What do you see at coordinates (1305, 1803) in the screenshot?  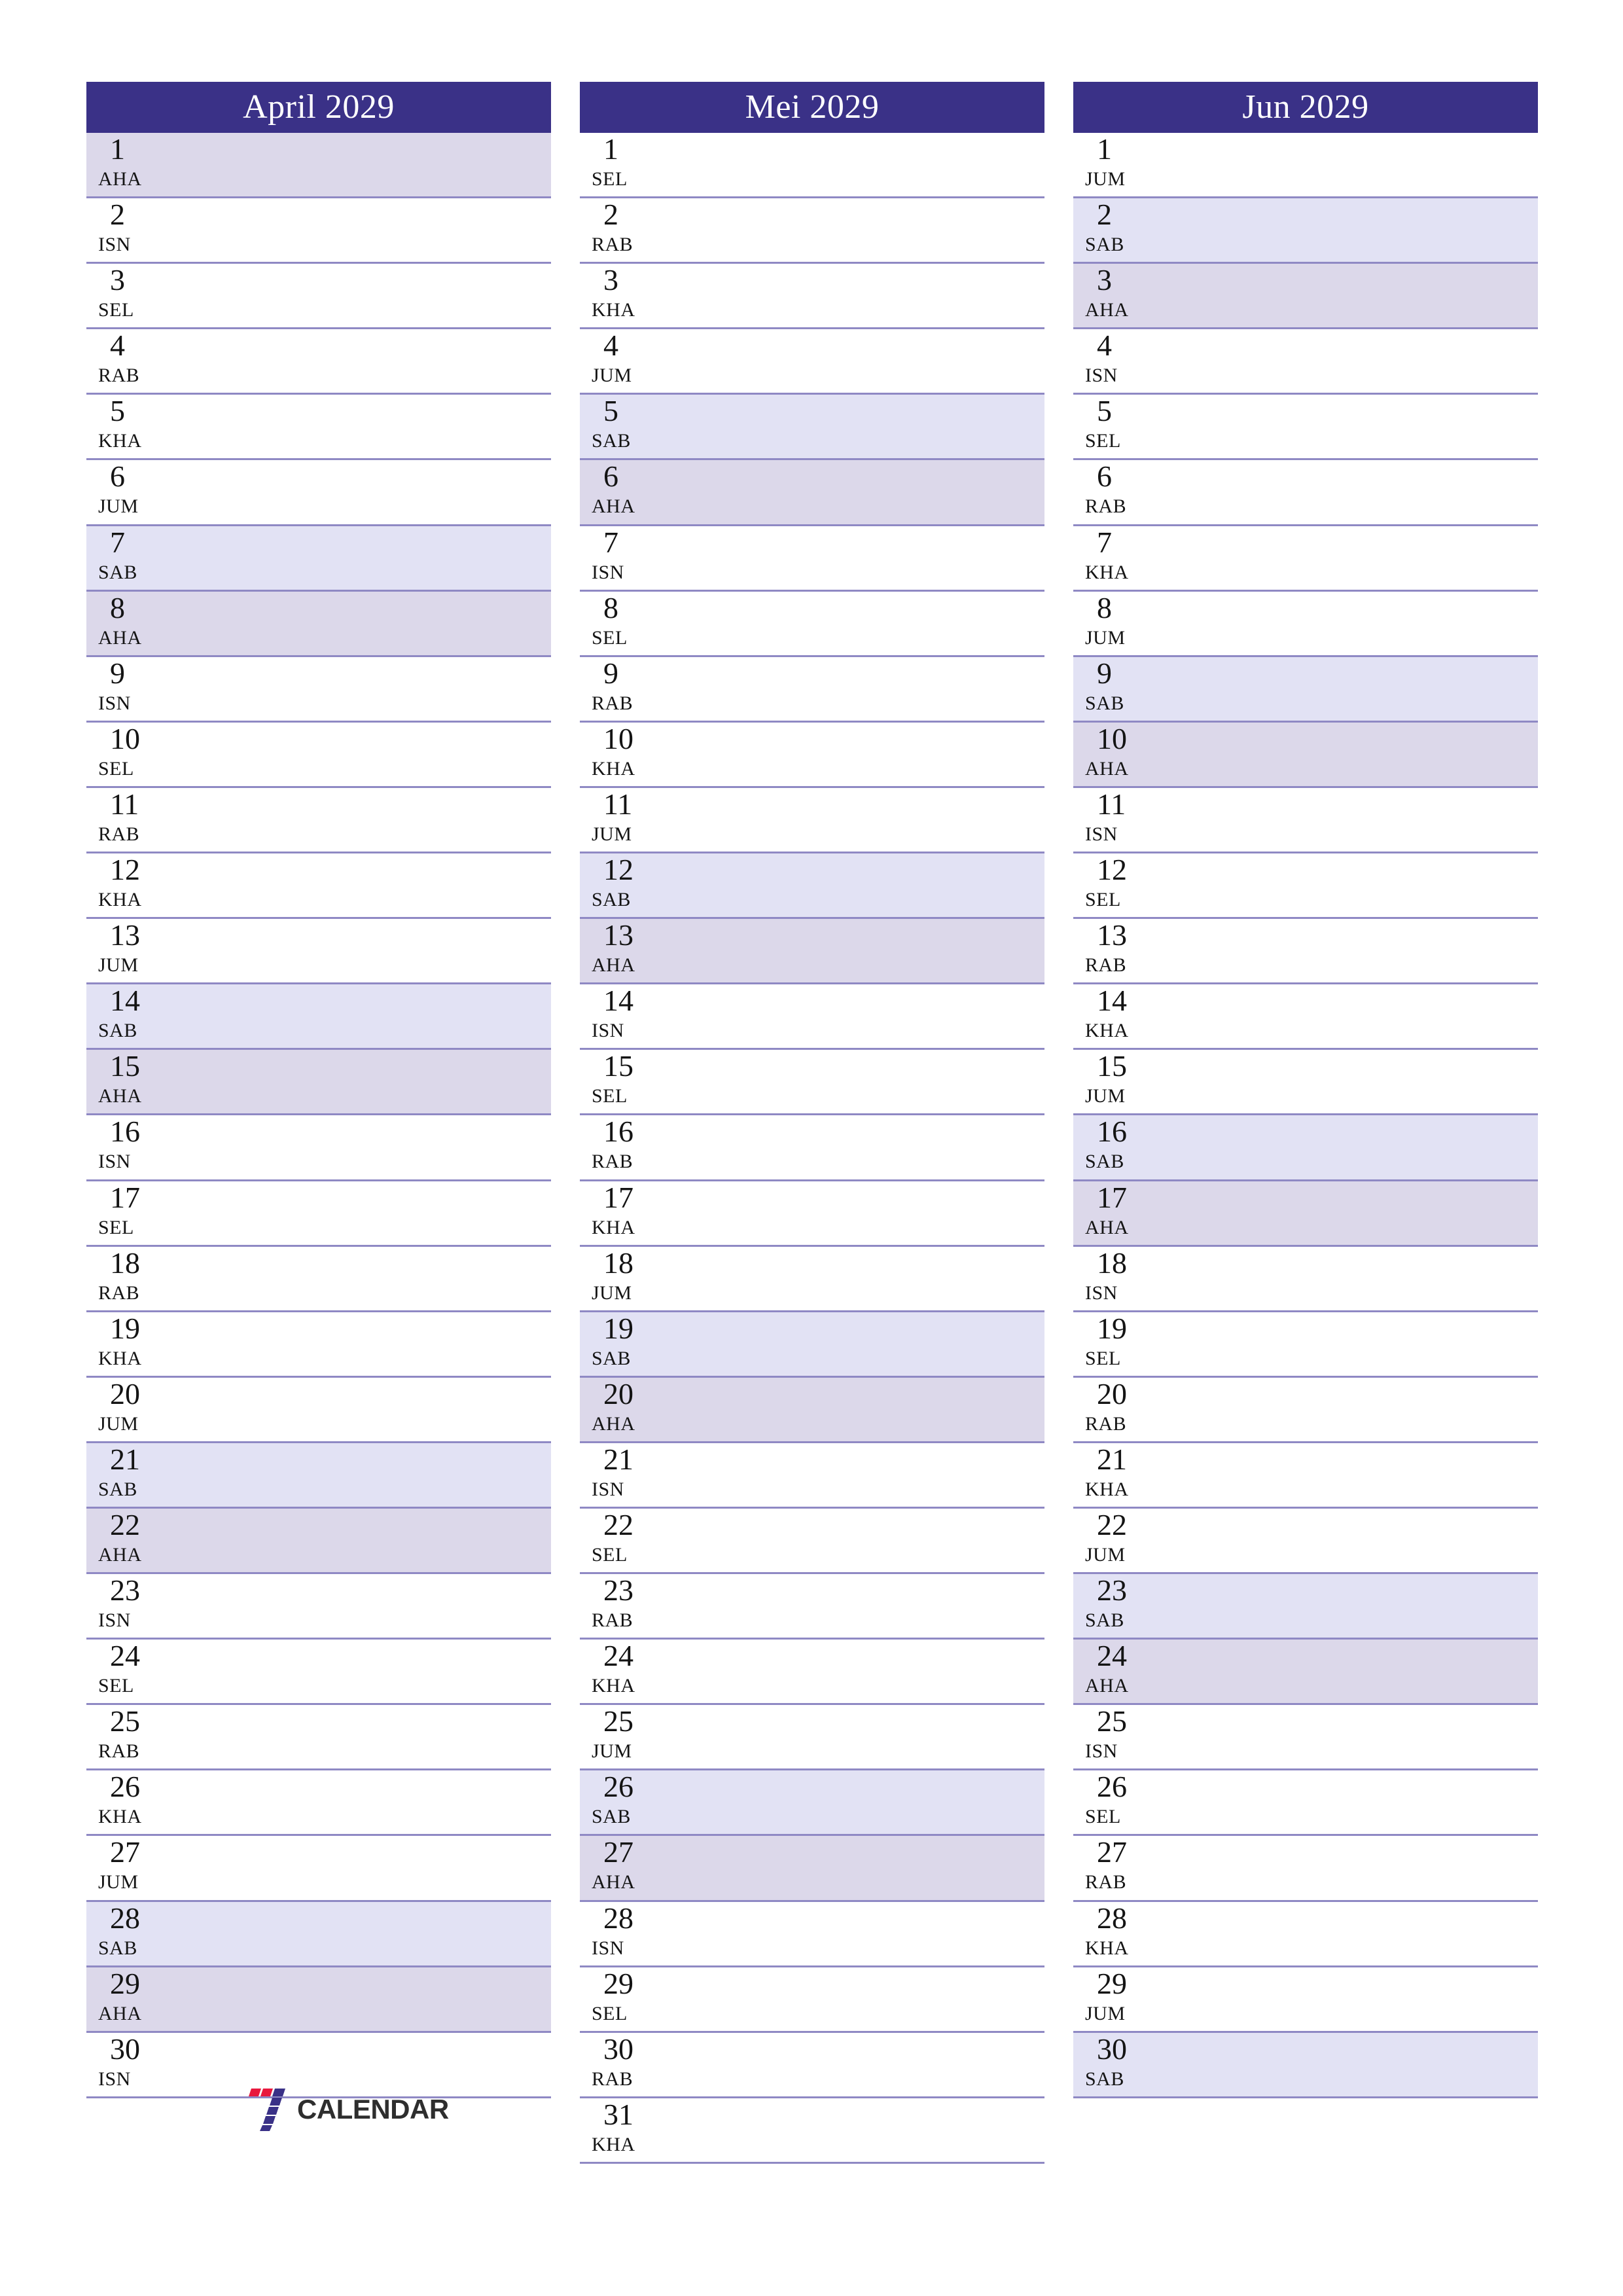 I see `day-cell: 26 SEL` at bounding box center [1305, 1803].